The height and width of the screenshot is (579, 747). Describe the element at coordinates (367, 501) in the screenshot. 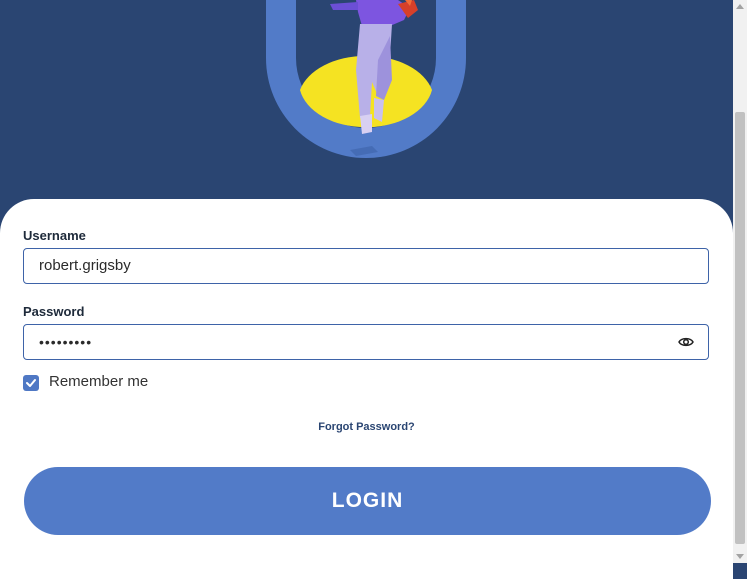

I see `login-button: LOGIN` at that location.